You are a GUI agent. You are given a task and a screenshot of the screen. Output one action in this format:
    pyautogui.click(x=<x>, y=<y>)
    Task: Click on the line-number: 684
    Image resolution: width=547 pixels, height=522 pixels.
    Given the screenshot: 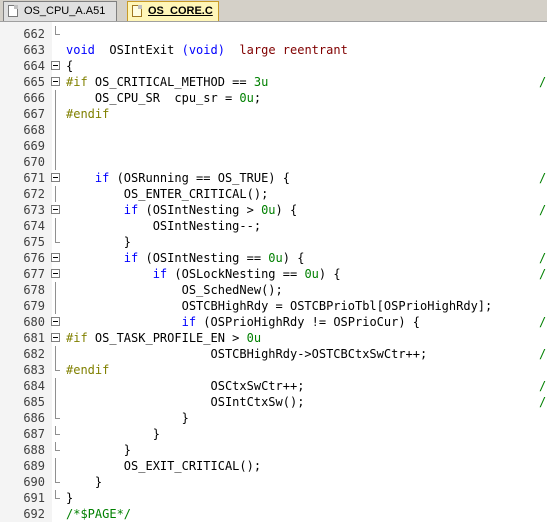 What is the action you would take?
    pyautogui.click(x=34, y=386)
    